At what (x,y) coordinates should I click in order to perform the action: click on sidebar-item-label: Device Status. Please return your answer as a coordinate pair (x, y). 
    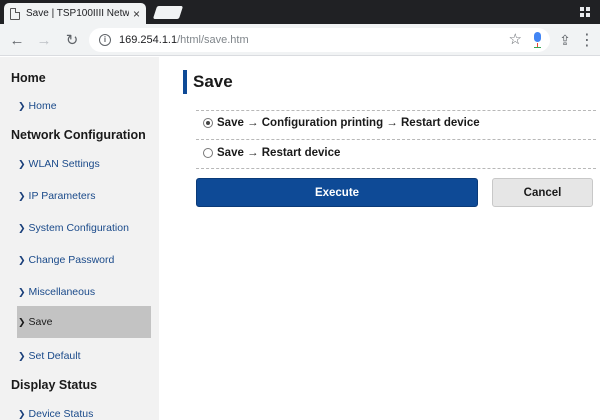
    Looking at the image, I should click on (61, 414).